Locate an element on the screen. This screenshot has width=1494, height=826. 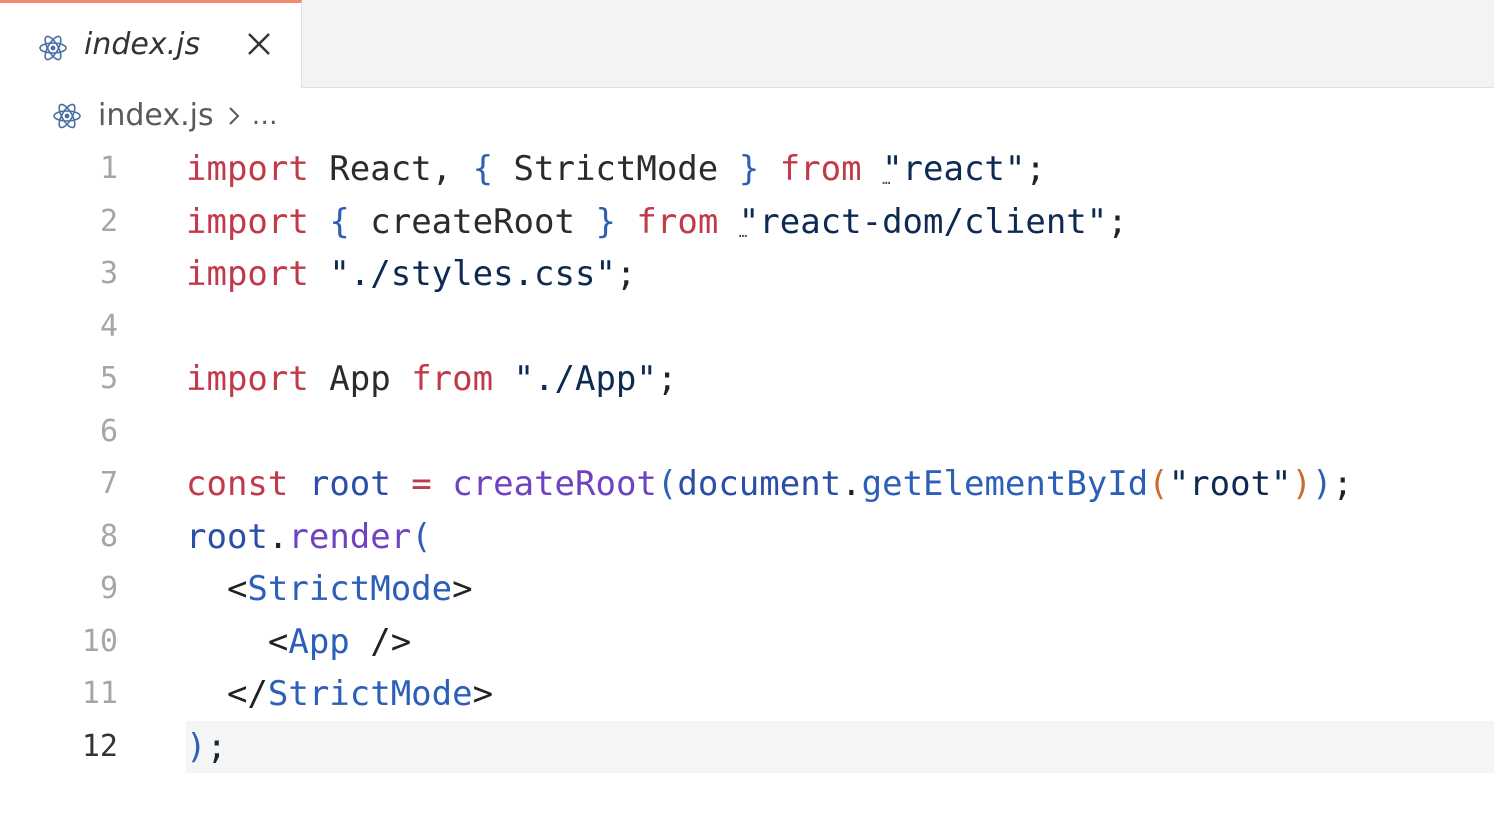
line-number: 4 is located at coordinates (108, 326).